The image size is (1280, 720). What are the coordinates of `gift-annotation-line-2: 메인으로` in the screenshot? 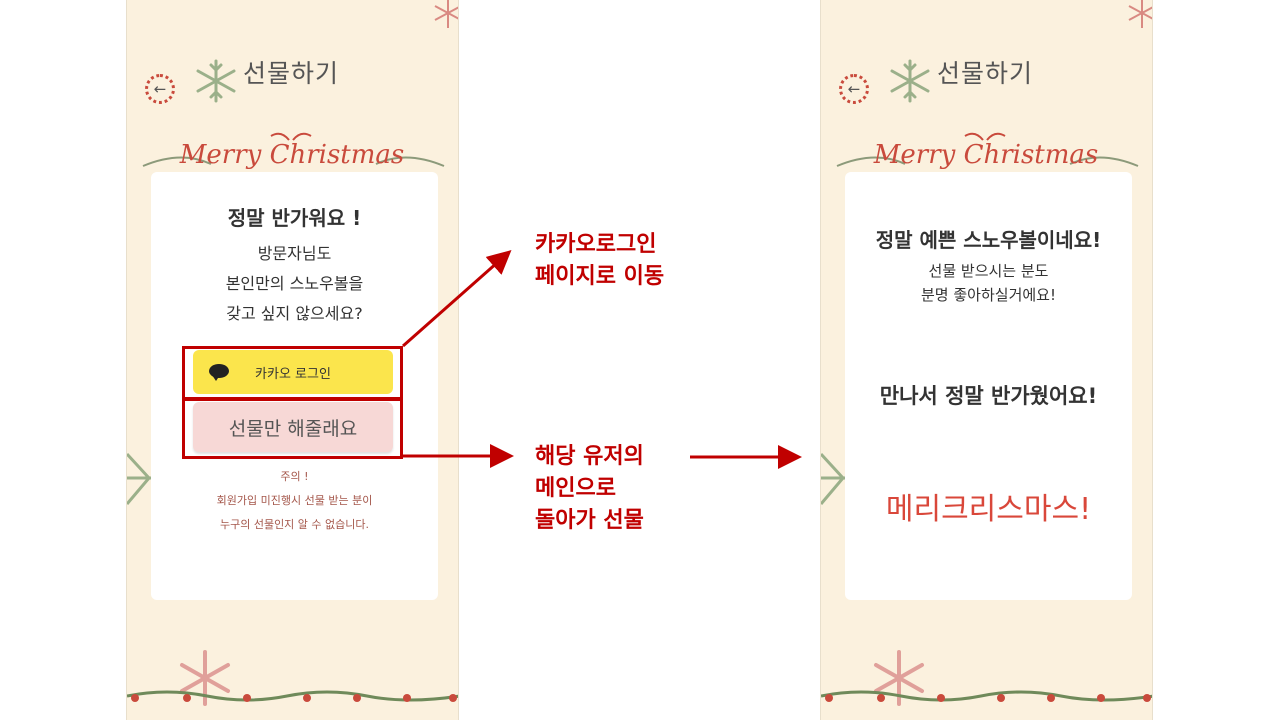 It's located at (575, 488).